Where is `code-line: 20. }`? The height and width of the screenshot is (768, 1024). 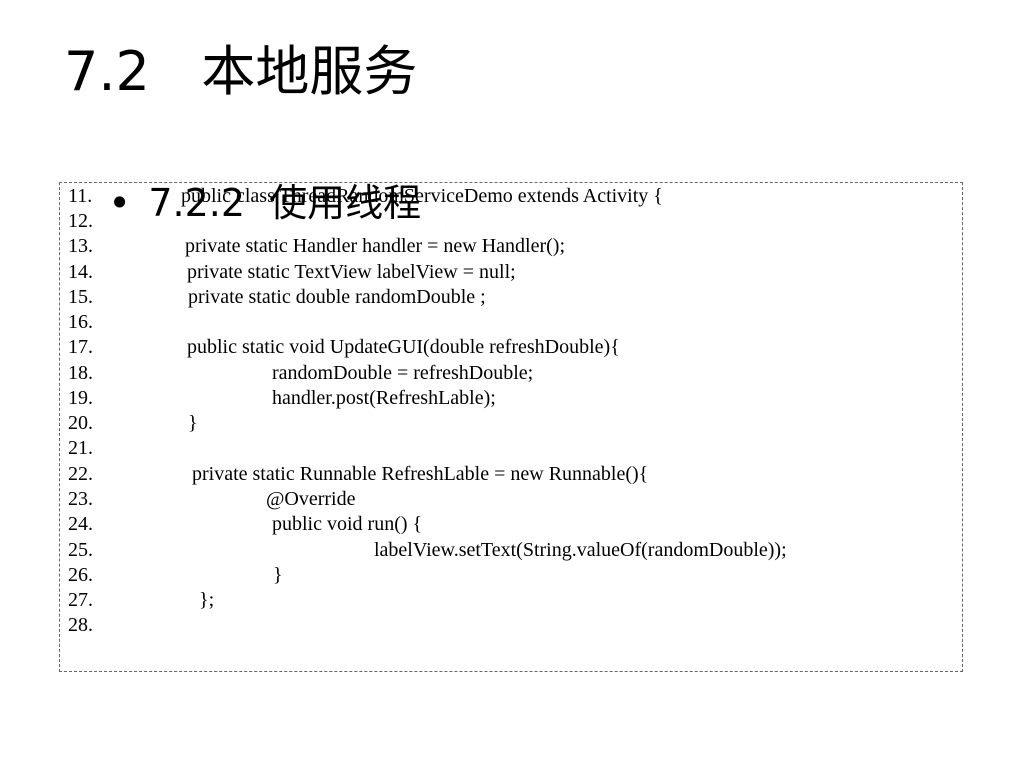 code-line: 20. } is located at coordinates (133, 423).